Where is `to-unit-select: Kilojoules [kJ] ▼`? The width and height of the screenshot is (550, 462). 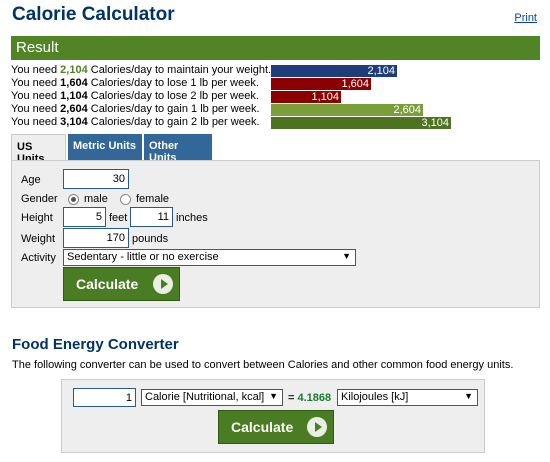 to-unit-select: Kilojoules [kJ] ▼ is located at coordinates (407, 397).